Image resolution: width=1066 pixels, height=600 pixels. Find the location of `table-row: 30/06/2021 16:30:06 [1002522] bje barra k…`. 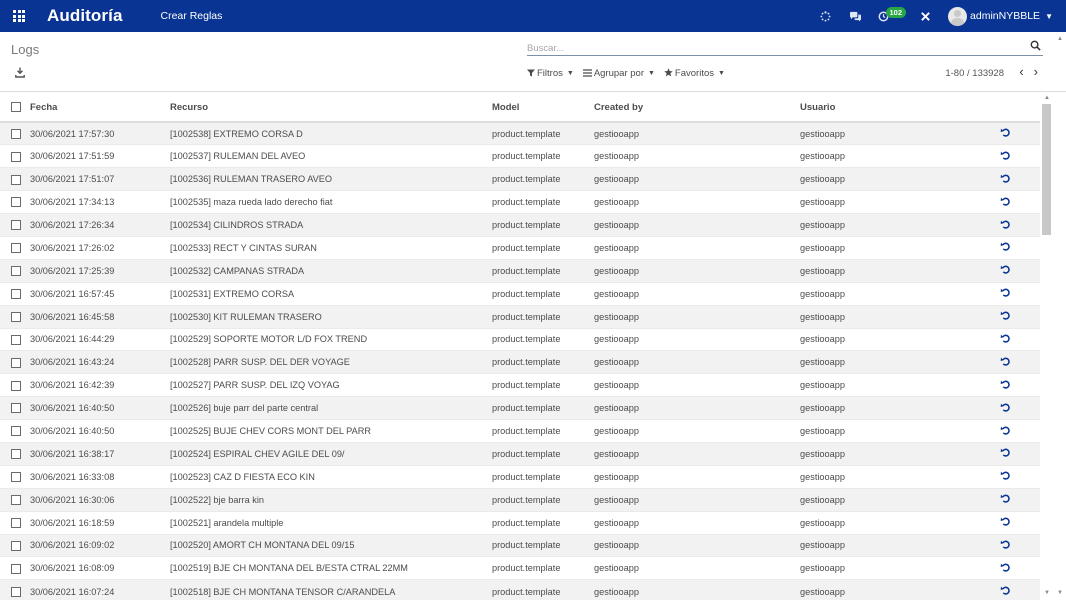

table-row: 30/06/2021 16:30:06 [1002522] bje barra k… is located at coordinates (520, 499).